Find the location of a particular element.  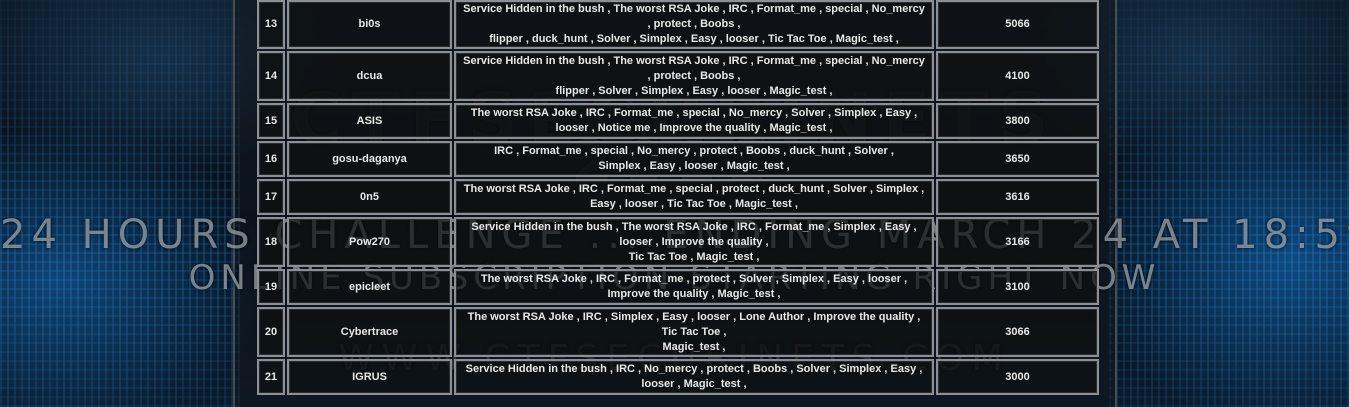

solved-challenges-line: Simplex , Easy , looser , Magic_test , is located at coordinates (694, 166).